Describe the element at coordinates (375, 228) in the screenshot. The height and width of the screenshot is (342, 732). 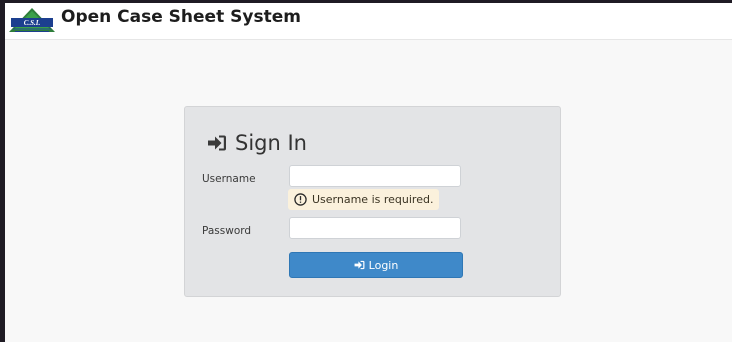
I see `password-input` at that location.